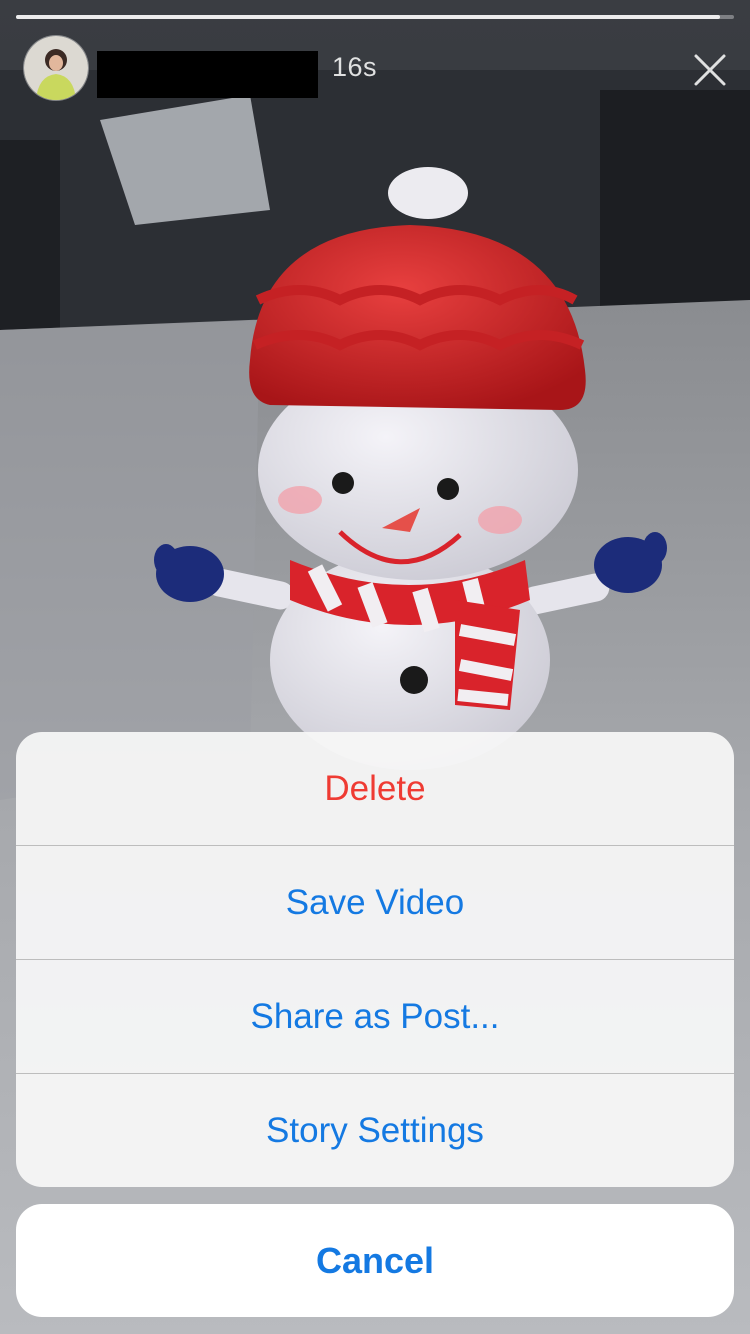 This screenshot has width=750, height=1334. I want to click on story-progress-bar, so click(375, 17).